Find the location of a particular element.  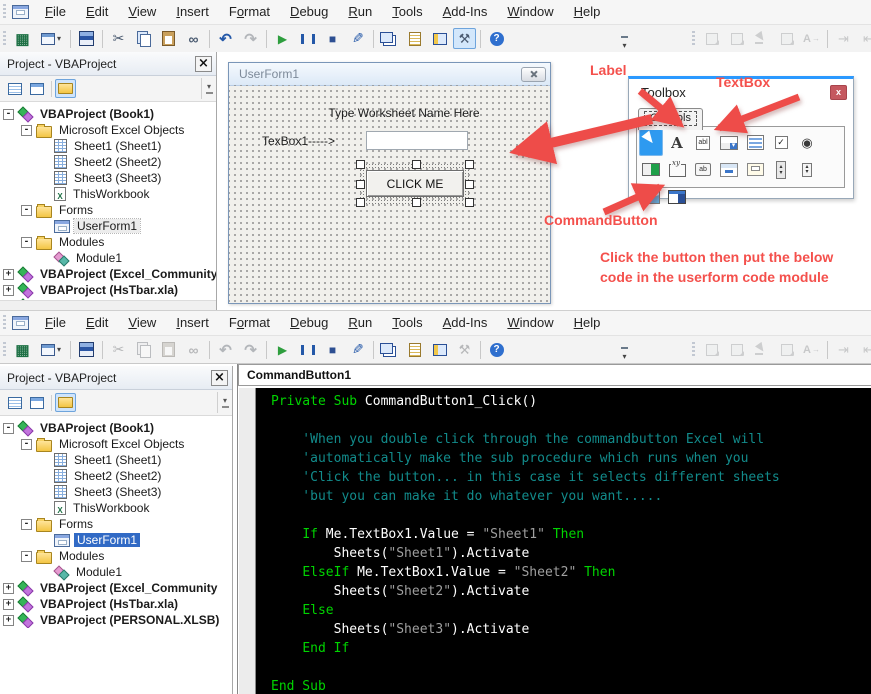

save-button is located at coordinates (86, 349).